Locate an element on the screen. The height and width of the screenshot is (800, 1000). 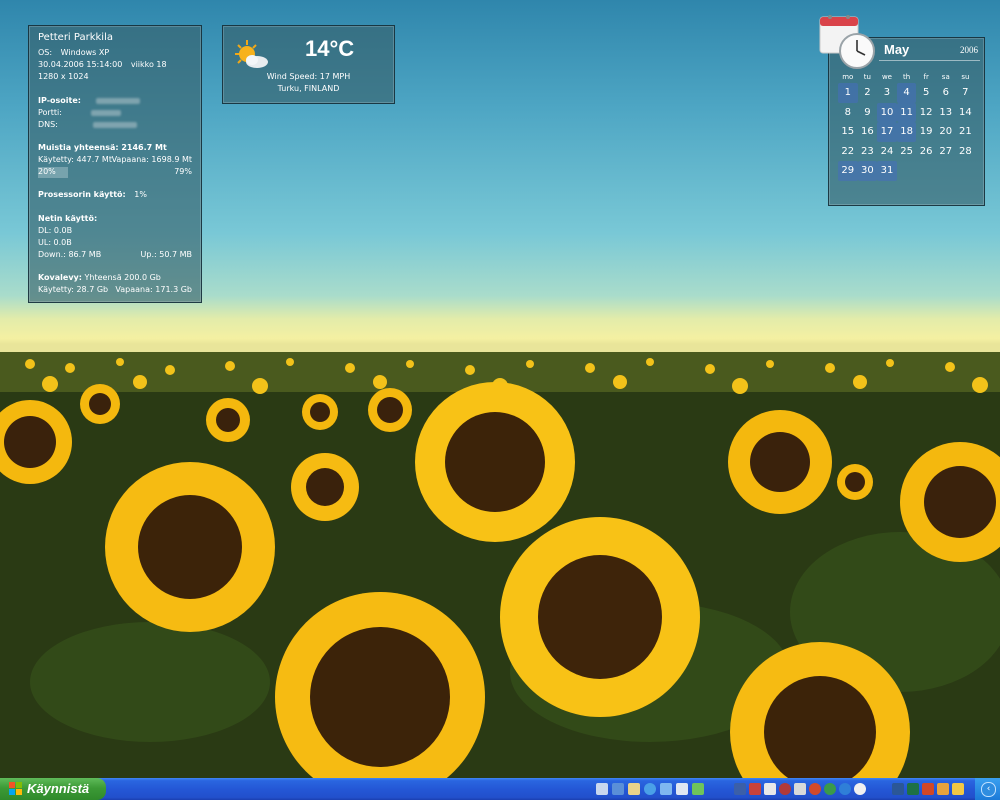
weekday-label: su is located at coordinates (965, 77).